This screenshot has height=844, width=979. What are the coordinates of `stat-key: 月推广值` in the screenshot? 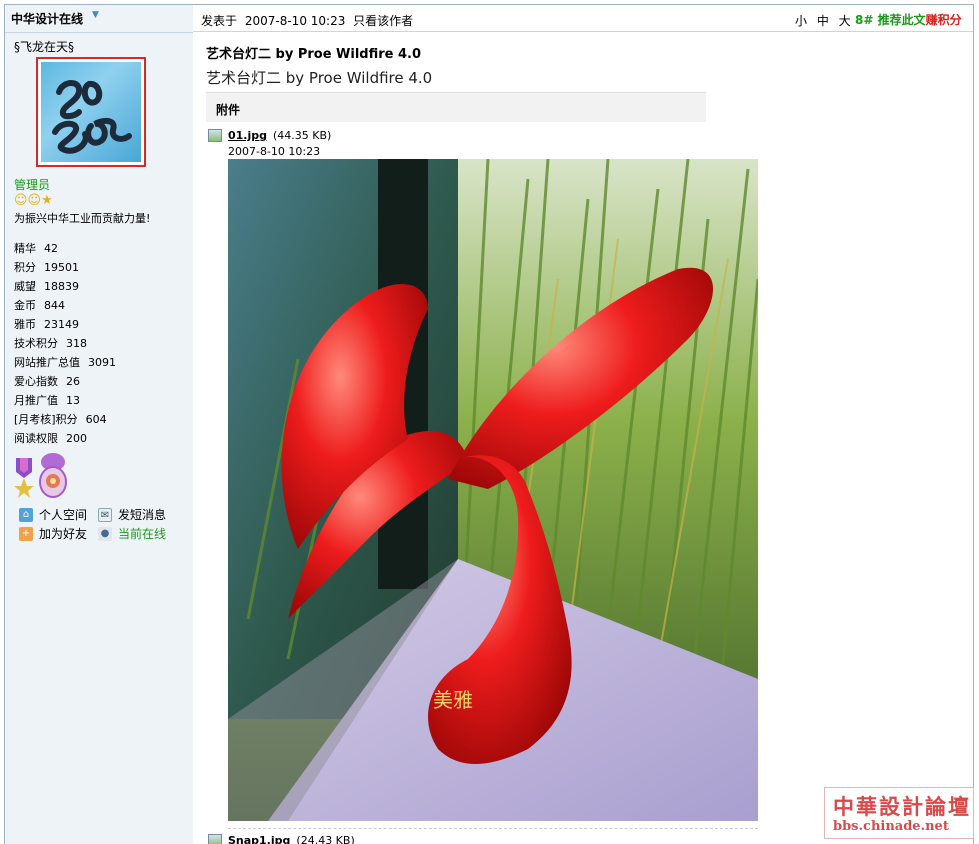 It's located at (36, 400).